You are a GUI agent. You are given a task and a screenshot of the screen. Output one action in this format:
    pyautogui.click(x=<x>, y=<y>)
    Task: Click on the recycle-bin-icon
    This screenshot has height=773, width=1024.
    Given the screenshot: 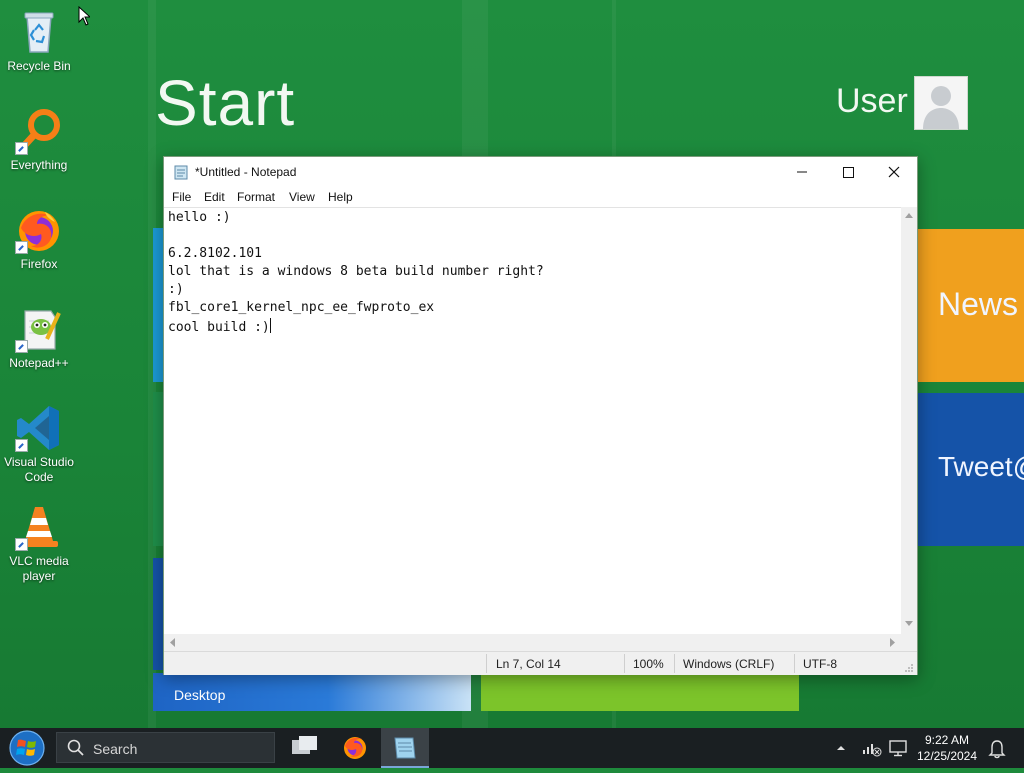 What is the action you would take?
    pyautogui.click(x=39, y=32)
    